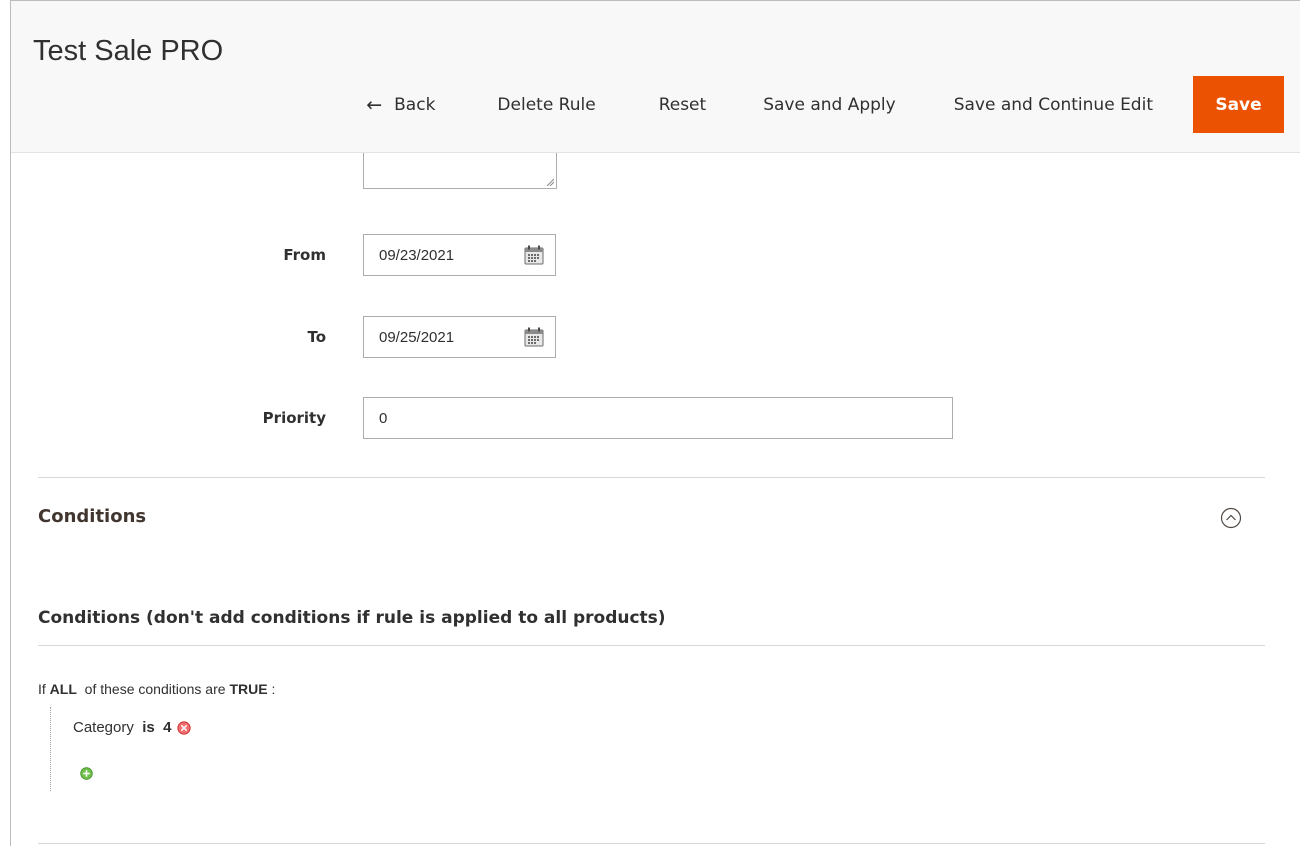 Image resolution: width=1300 pixels, height=846 pixels. I want to click on condition-tree-line, so click(51, 749).